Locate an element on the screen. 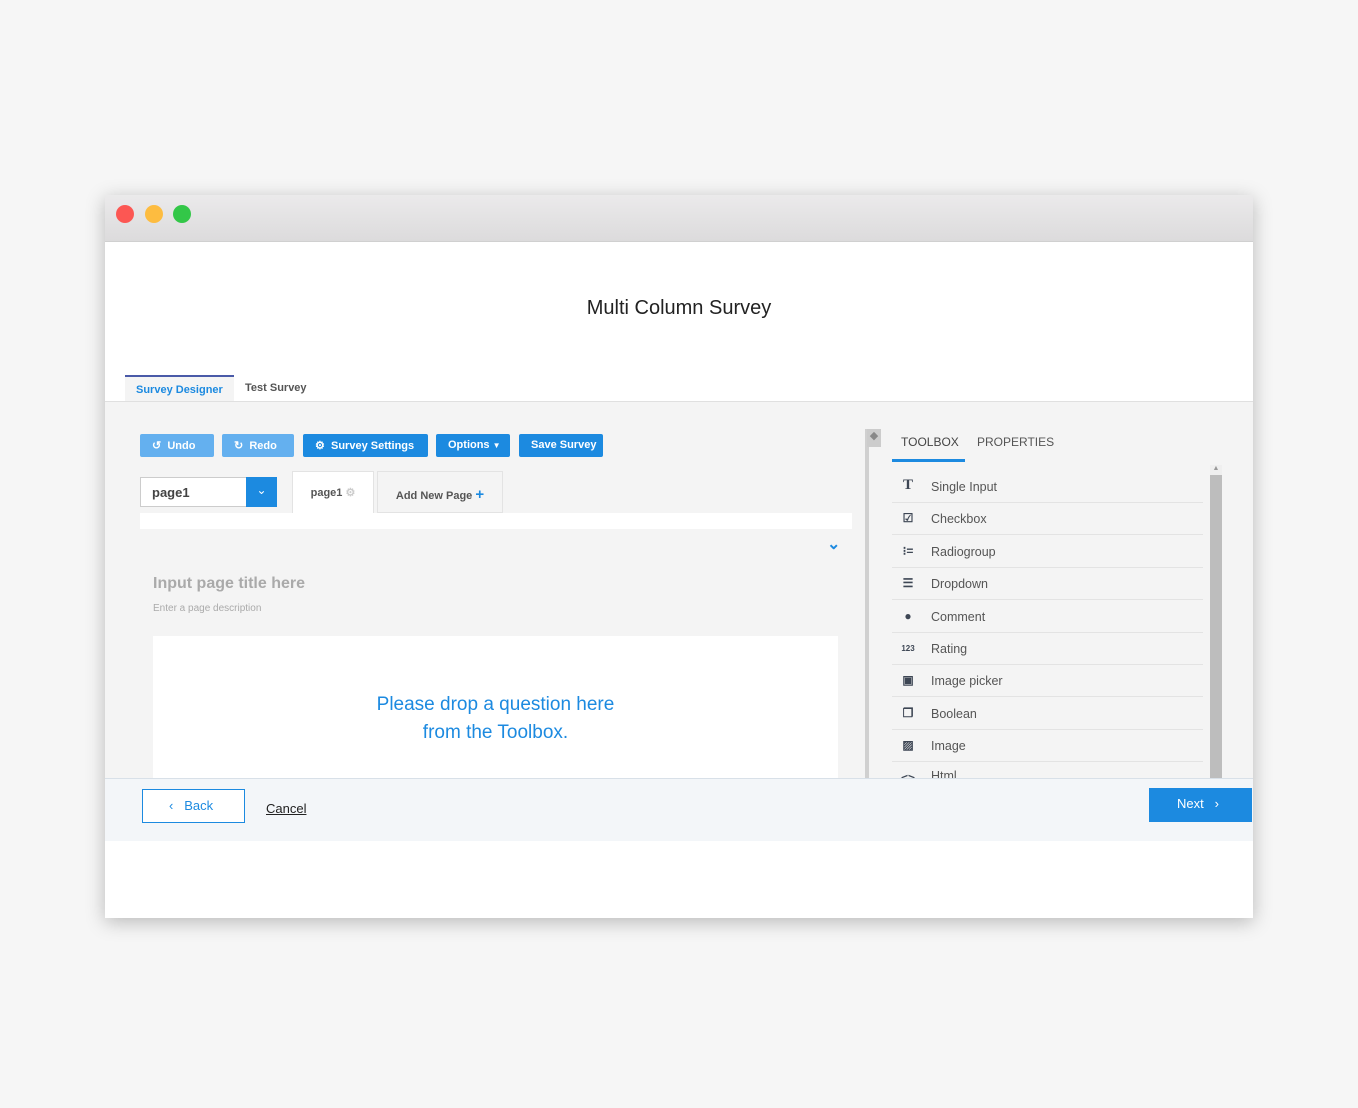 This screenshot has height=1108, width=1358. toolbox-item-radiogroup: ⁝= Radiogroup is located at coordinates (1047, 552).